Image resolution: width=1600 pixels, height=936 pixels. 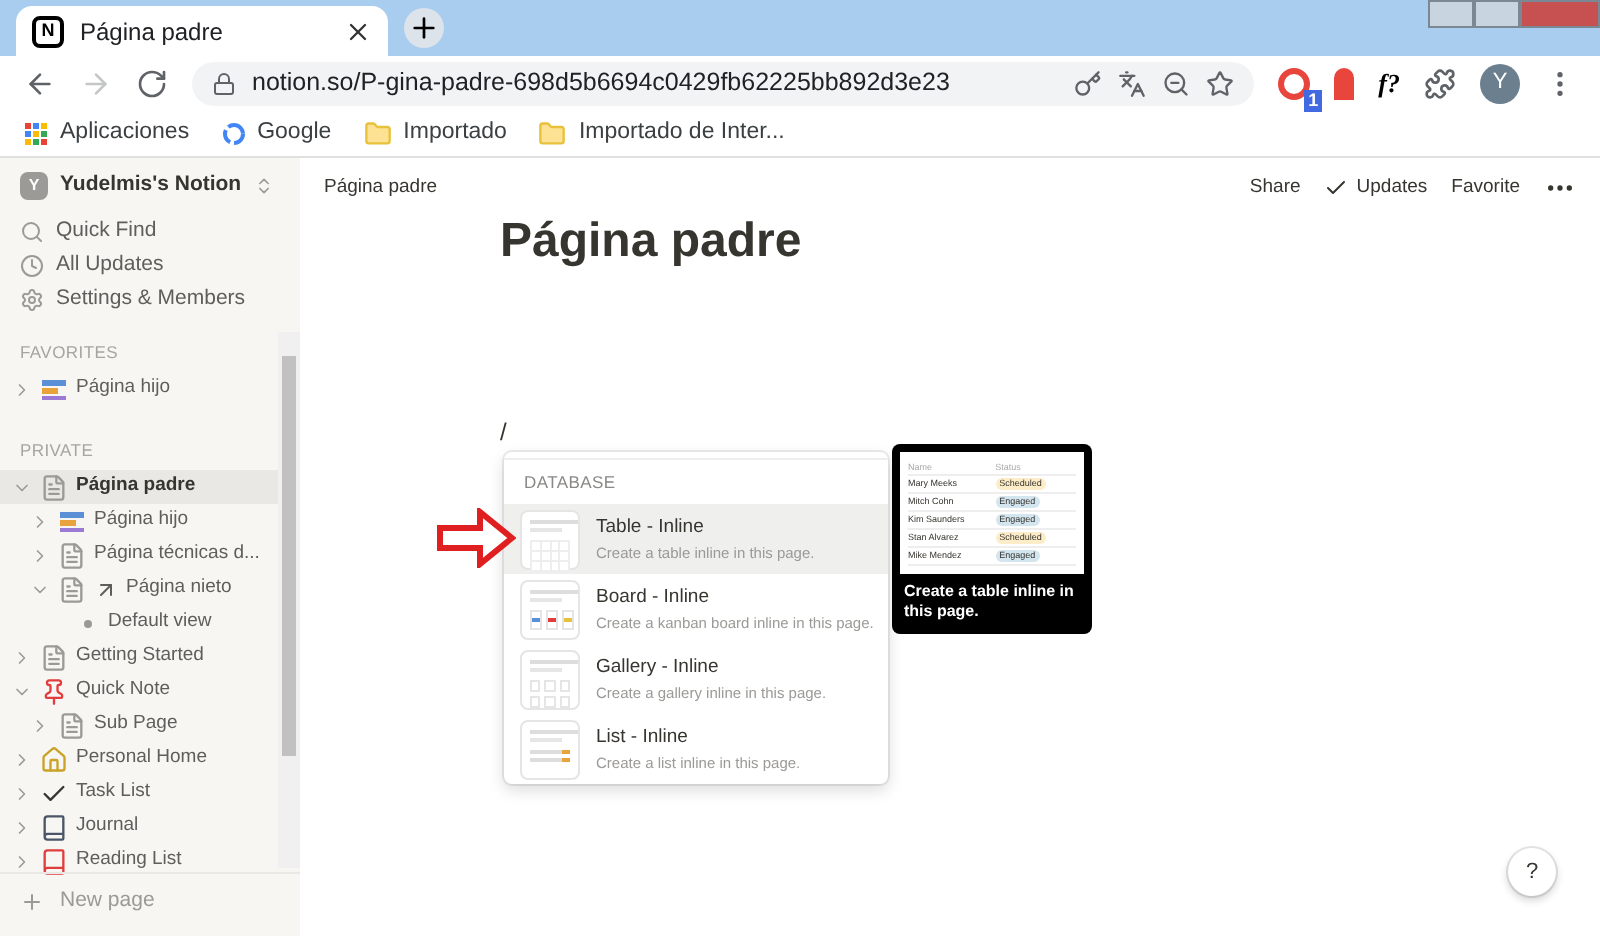 I want to click on list-thumbnail-icon, so click(x=550, y=749).